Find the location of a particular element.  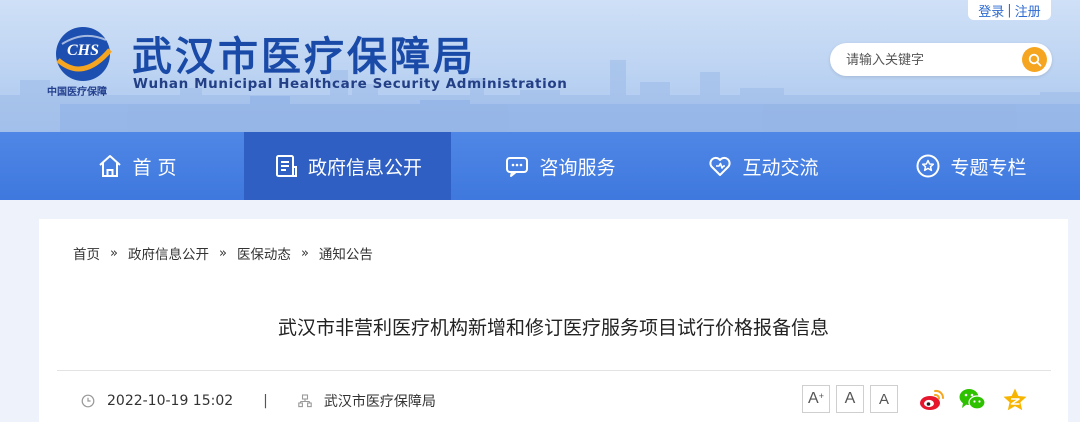

font-size-decrease-button: A is located at coordinates (884, 399).